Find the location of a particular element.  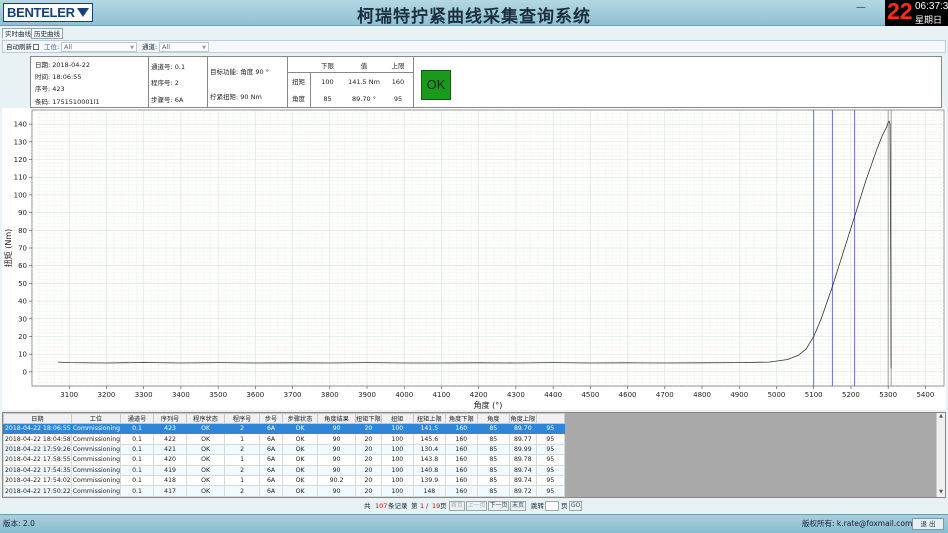

prev-page-button: 上一页 is located at coordinates (476, 506).